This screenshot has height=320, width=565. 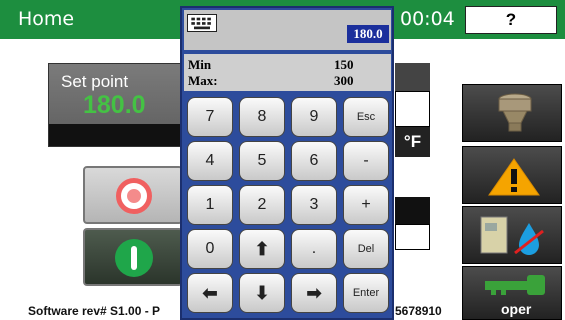 What do you see at coordinates (366, 117) in the screenshot?
I see `key-escape: Esc` at bounding box center [366, 117].